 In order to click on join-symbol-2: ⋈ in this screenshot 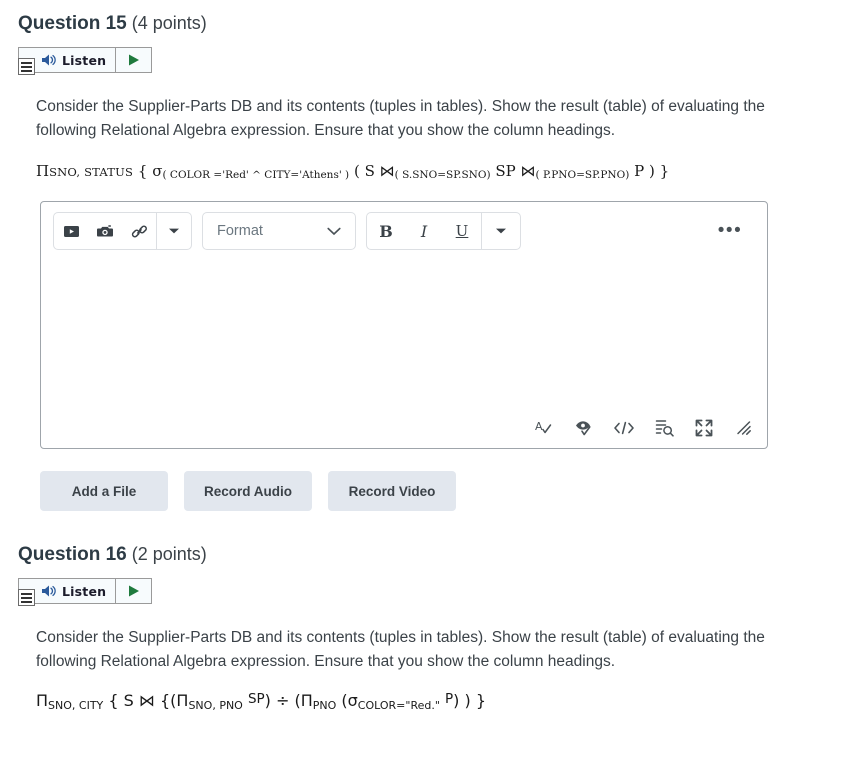, I will do `click(528, 171)`.